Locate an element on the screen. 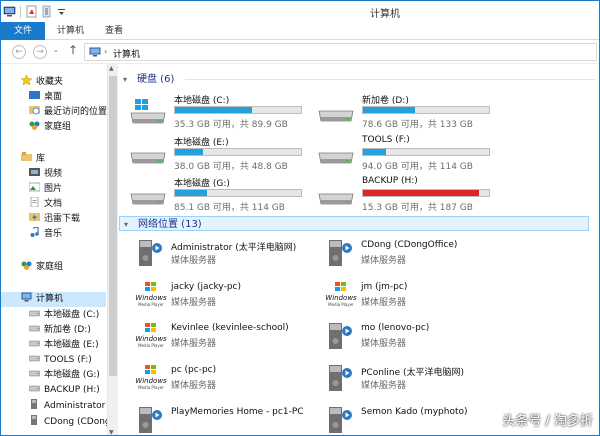 This screenshot has height=436, width=600. drive-tile-d: 新加卷 (D:) 78.6 GB 可用，共 133 GB is located at coordinates (406, 112).